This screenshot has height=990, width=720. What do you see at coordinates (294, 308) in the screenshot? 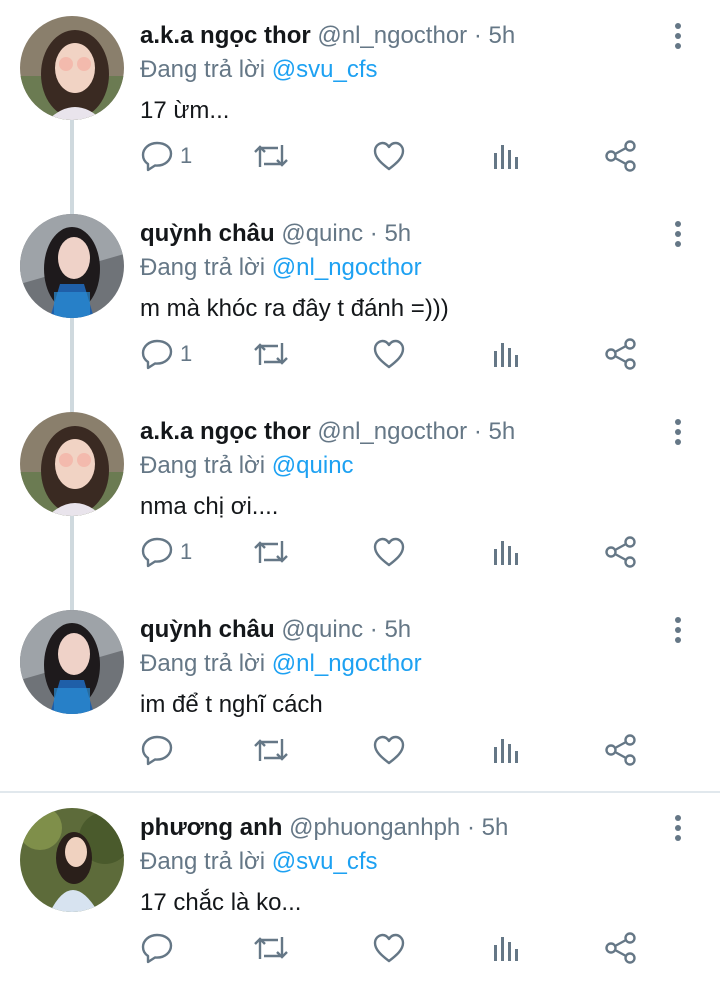
I see `tweet-text: m mà khóc ra đây t đánh =)))` at bounding box center [294, 308].